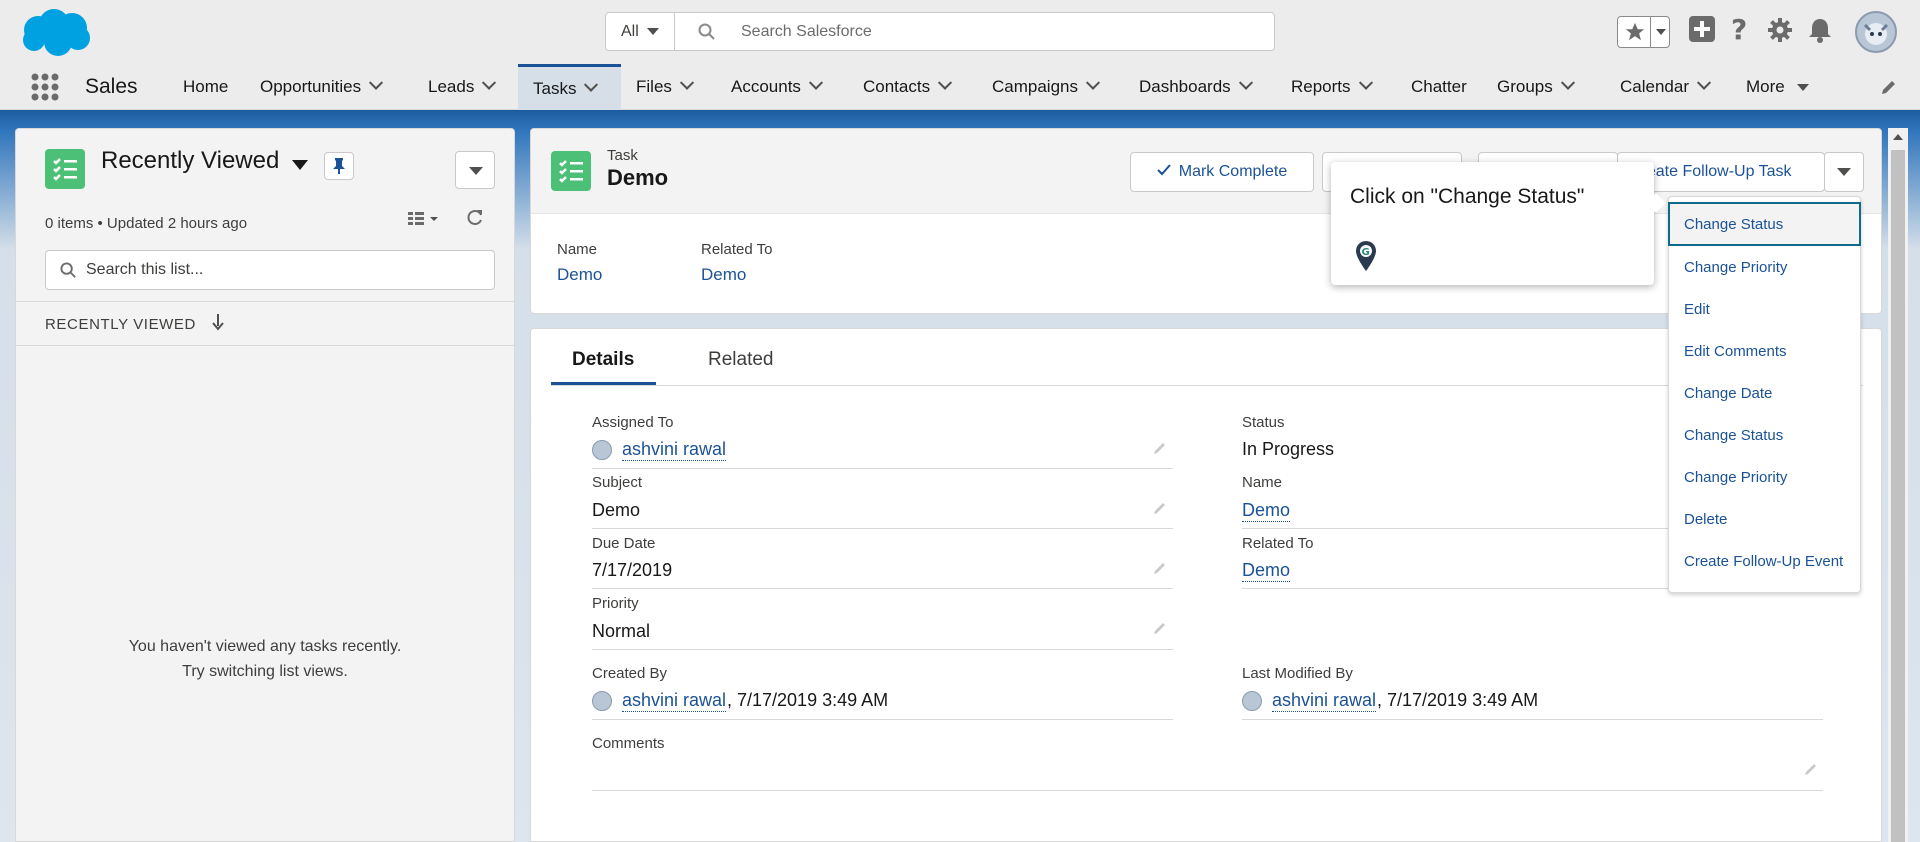 The image size is (1920, 842). Describe the element at coordinates (1321, 86) in the screenshot. I see `nav-item-label: Reports` at that location.